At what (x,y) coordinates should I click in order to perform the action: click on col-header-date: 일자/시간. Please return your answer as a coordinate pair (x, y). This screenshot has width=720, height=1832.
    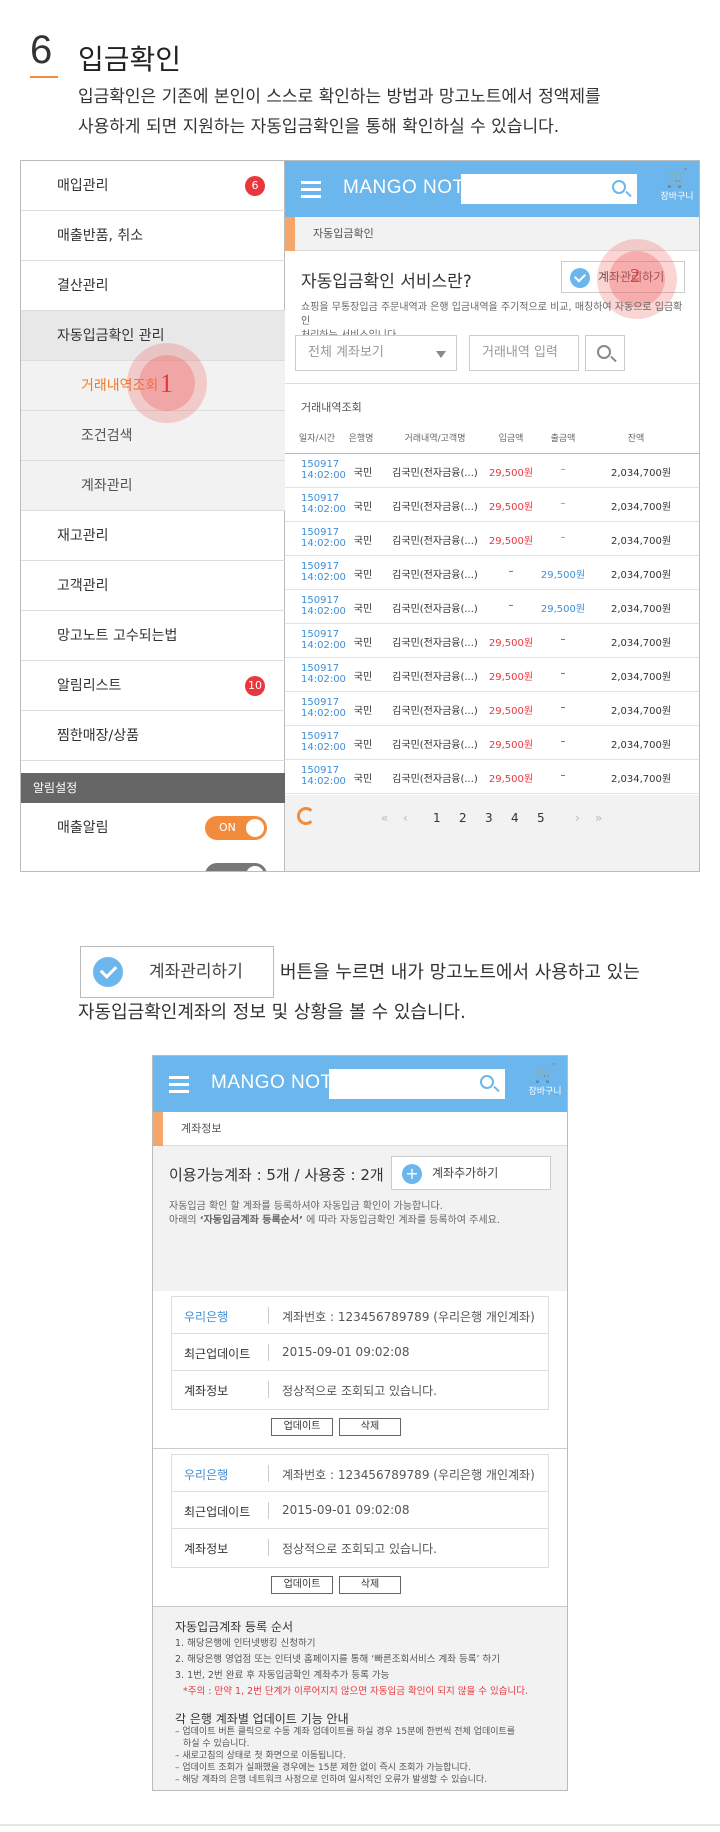
    Looking at the image, I should click on (317, 439).